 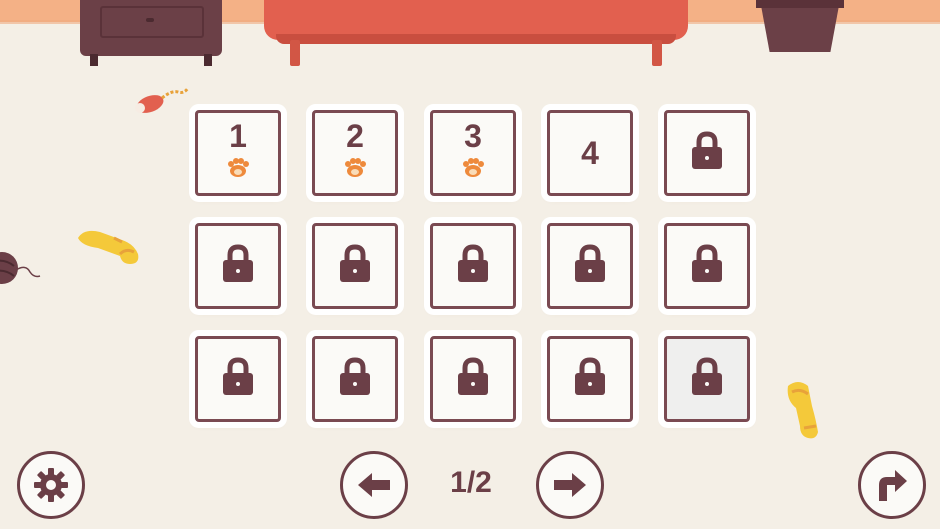 I want to click on plant-pot-rim, so click(x=800, y=4).